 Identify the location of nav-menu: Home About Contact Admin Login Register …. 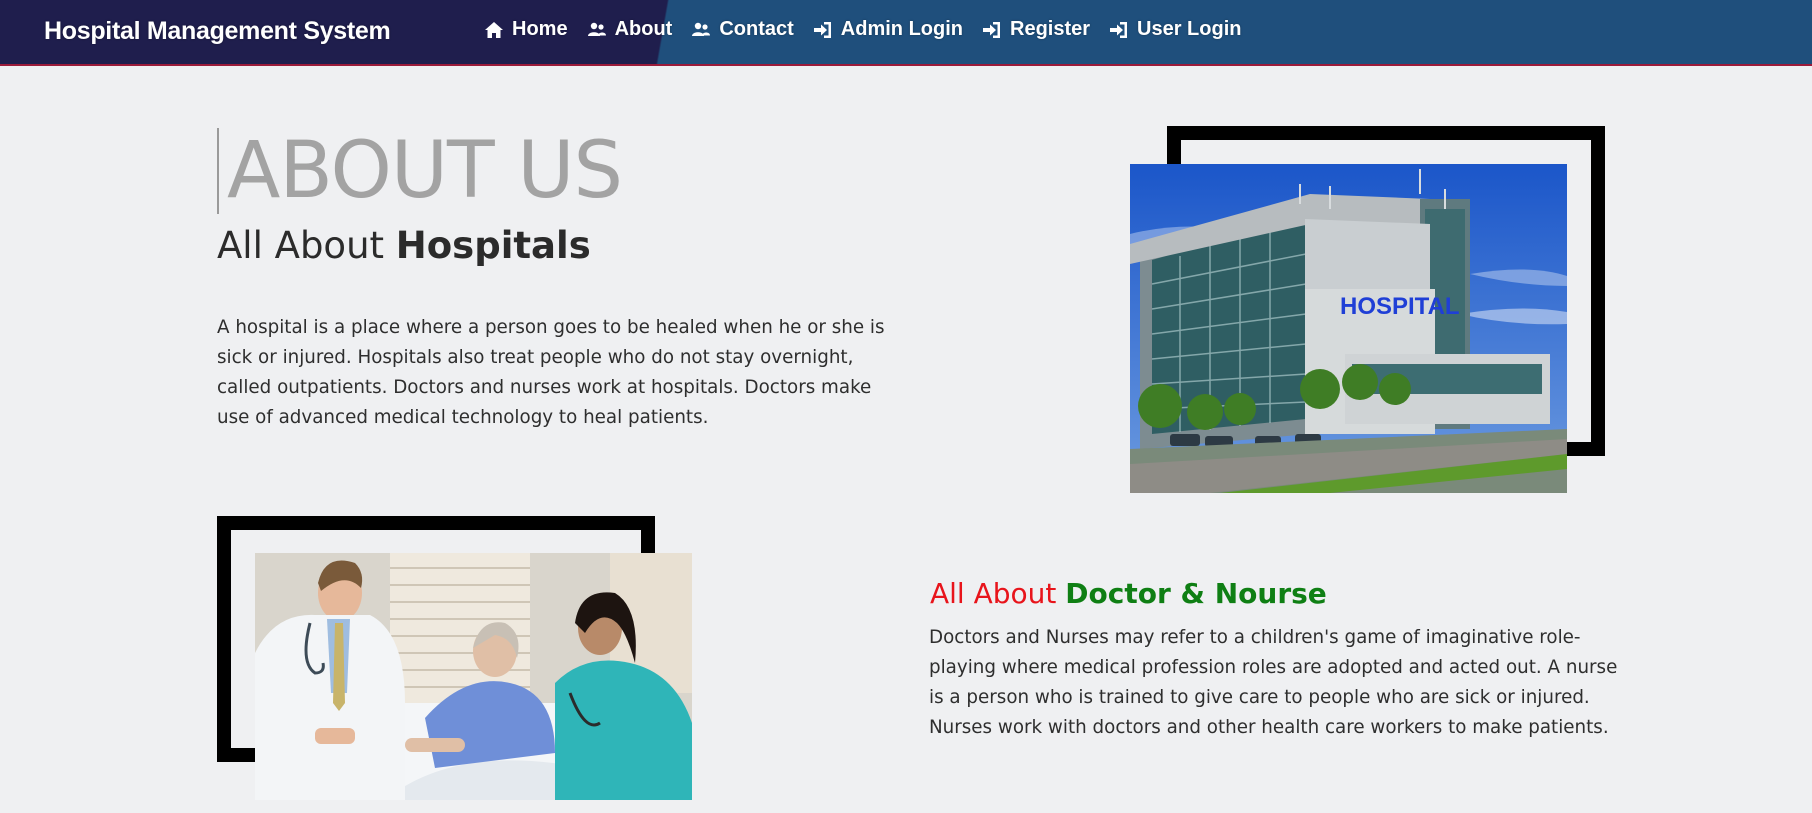
(872, 29).